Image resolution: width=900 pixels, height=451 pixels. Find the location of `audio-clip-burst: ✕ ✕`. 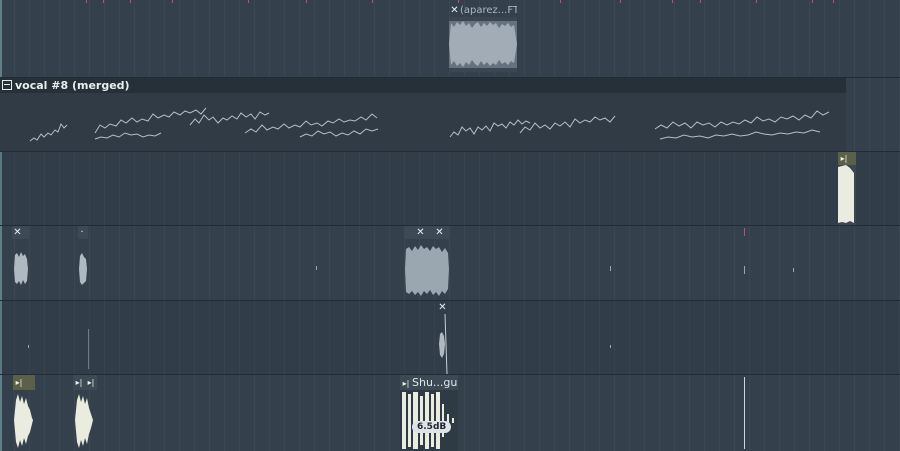

audio-clip-burst: ✕ ✕ is located at coordinates (427, 263).